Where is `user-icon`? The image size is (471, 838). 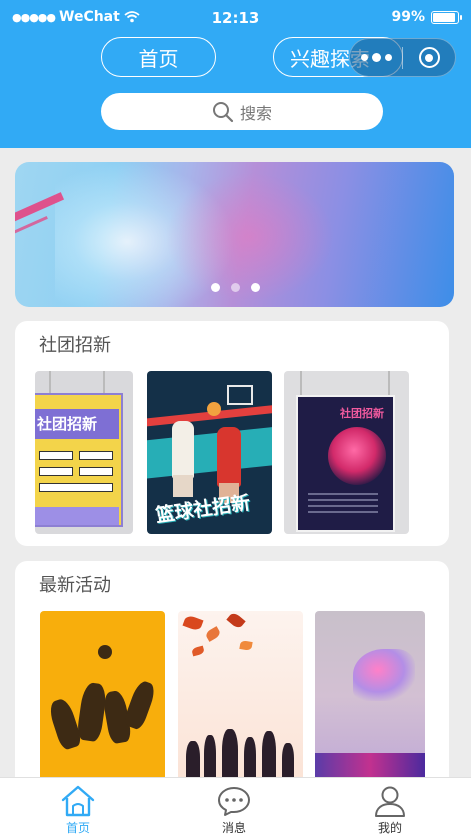
user-icon is located at coordinates (390, 801).